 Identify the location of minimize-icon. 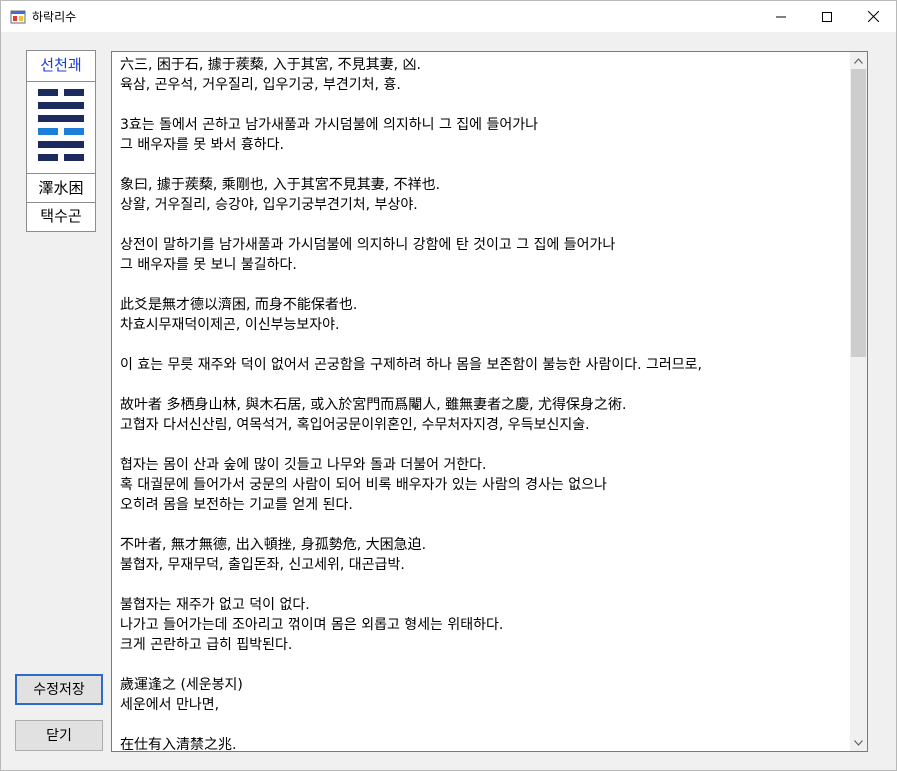
(781, 16).